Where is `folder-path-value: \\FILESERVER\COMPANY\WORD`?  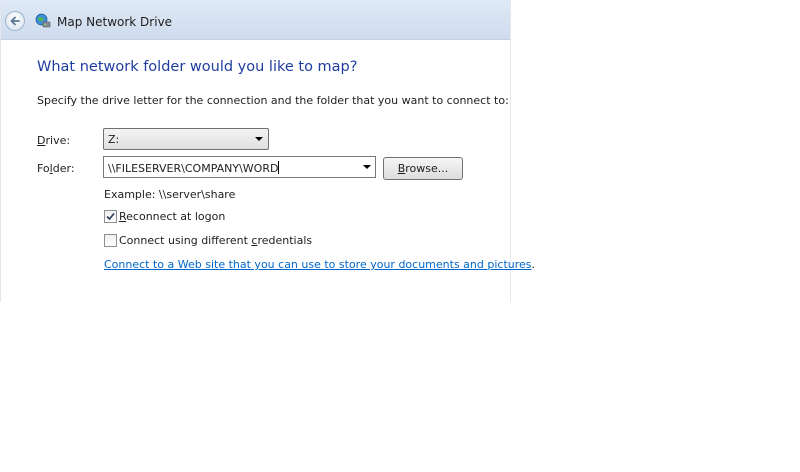
folder-path-value: \\FILESERVER\COMPANY\WORD is located at coordinates (194, 168).